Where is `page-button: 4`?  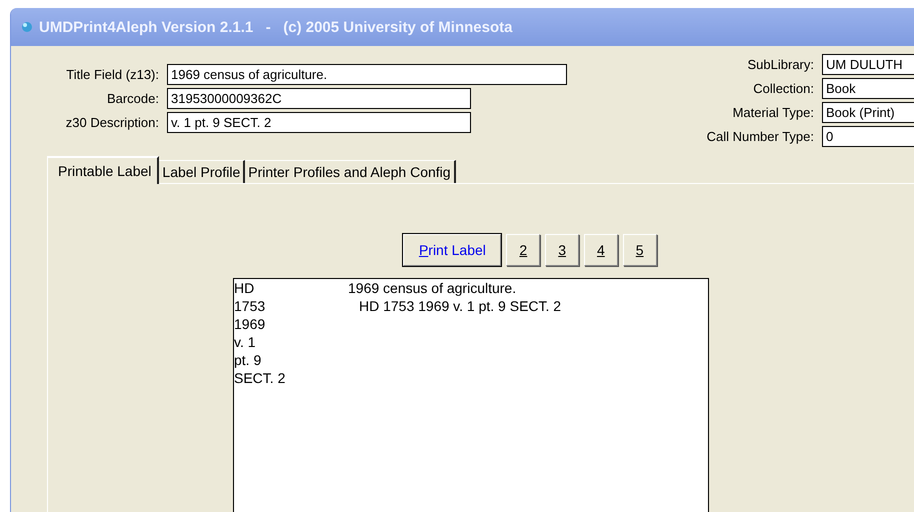 page-button: 4 is located at coordinates (601, 250).